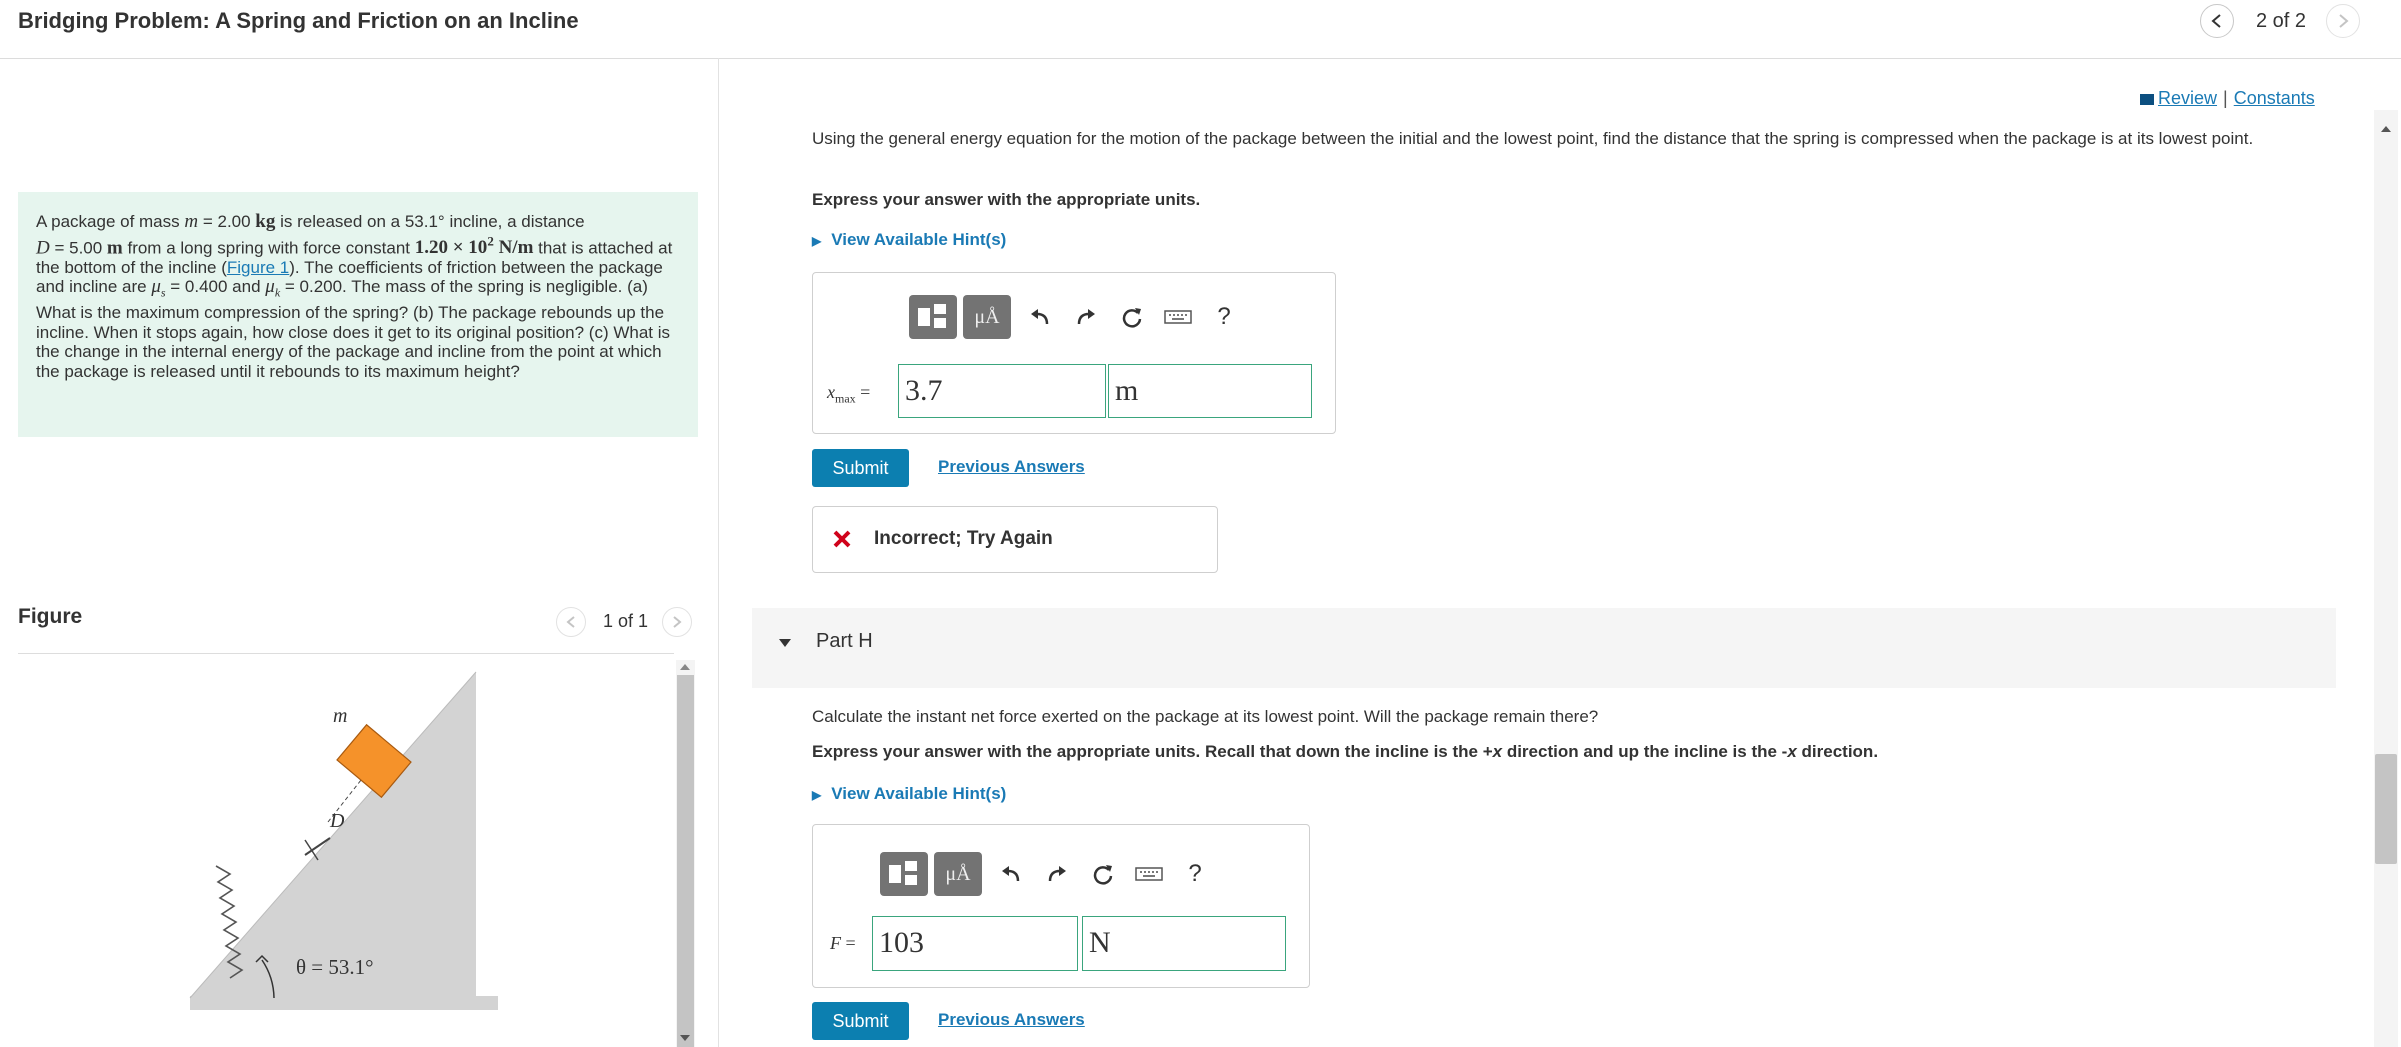 This screenshot has height=1047, width=2401. I want to click on next-page-button, so click(2343, 21).